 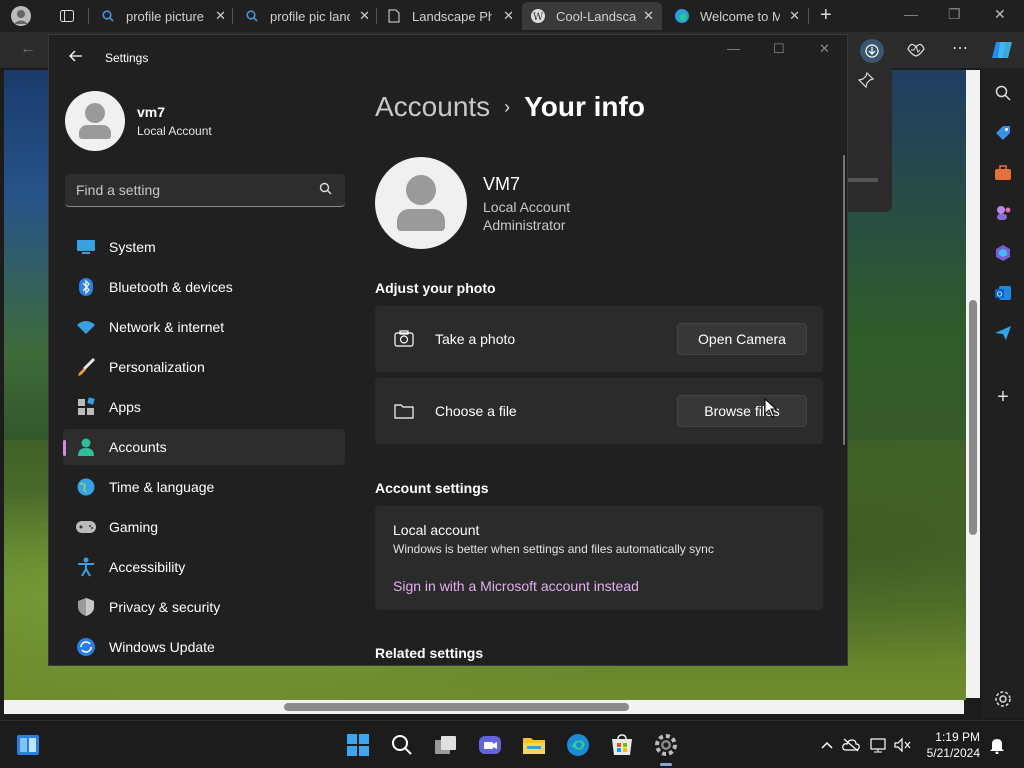 What do you see at coordinates (1003, 699) in the screenshot?
I see `gear-icon` at bounding box center [1003, 699].